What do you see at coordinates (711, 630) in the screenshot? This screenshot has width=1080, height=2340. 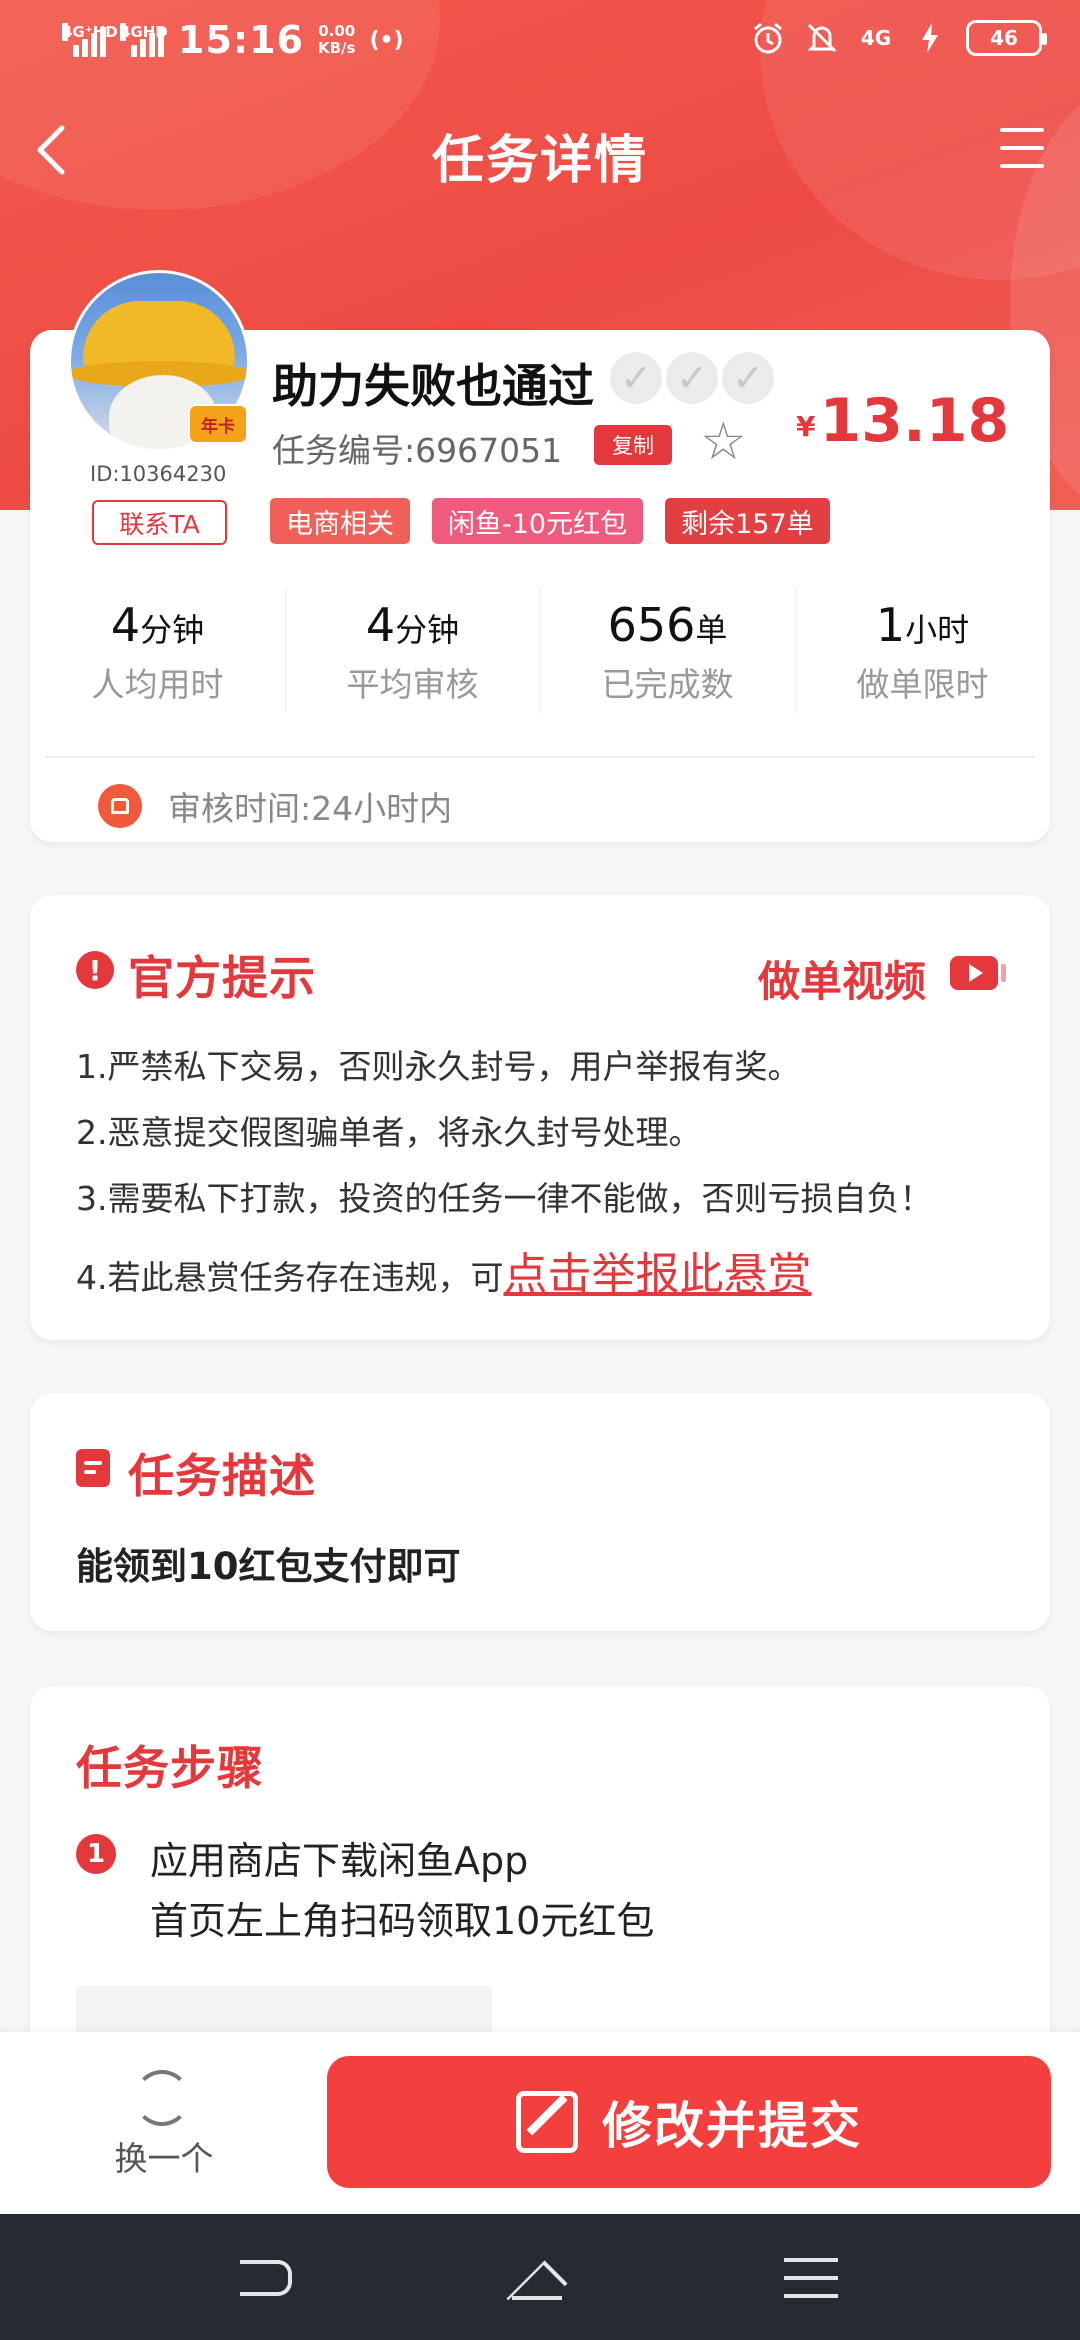 I see `stat-unit: 单` at bounding box center [711, 630].